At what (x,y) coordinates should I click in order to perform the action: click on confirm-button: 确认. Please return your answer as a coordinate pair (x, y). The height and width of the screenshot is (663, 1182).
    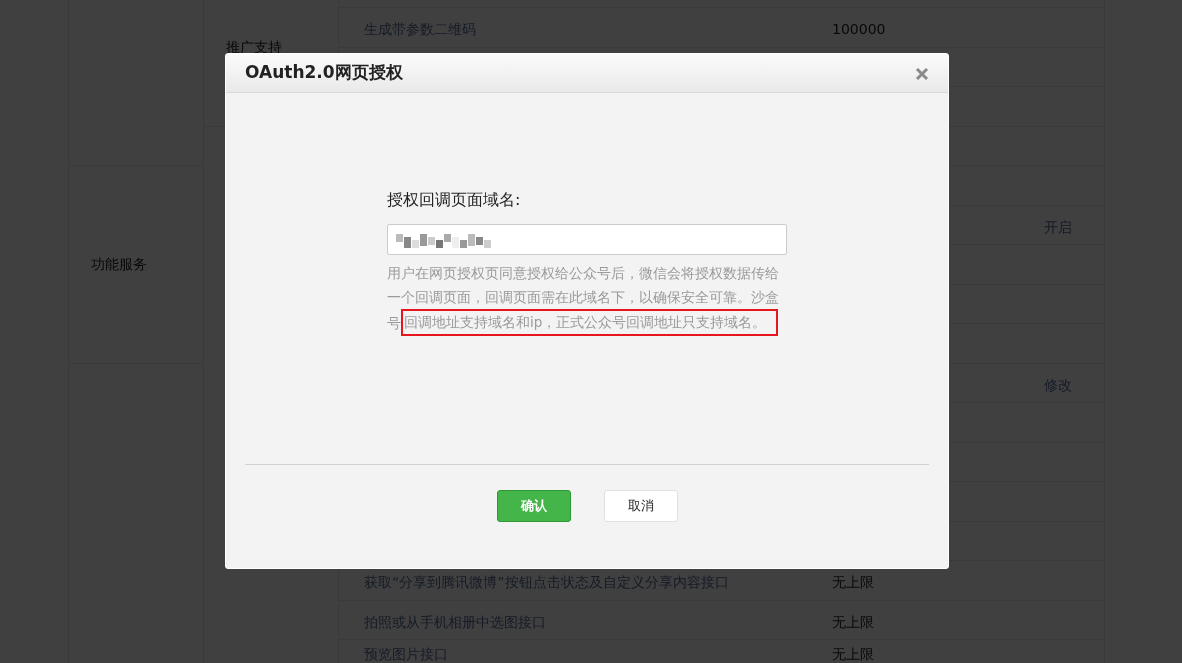
    Looking at the image, I should click on (533, 506).